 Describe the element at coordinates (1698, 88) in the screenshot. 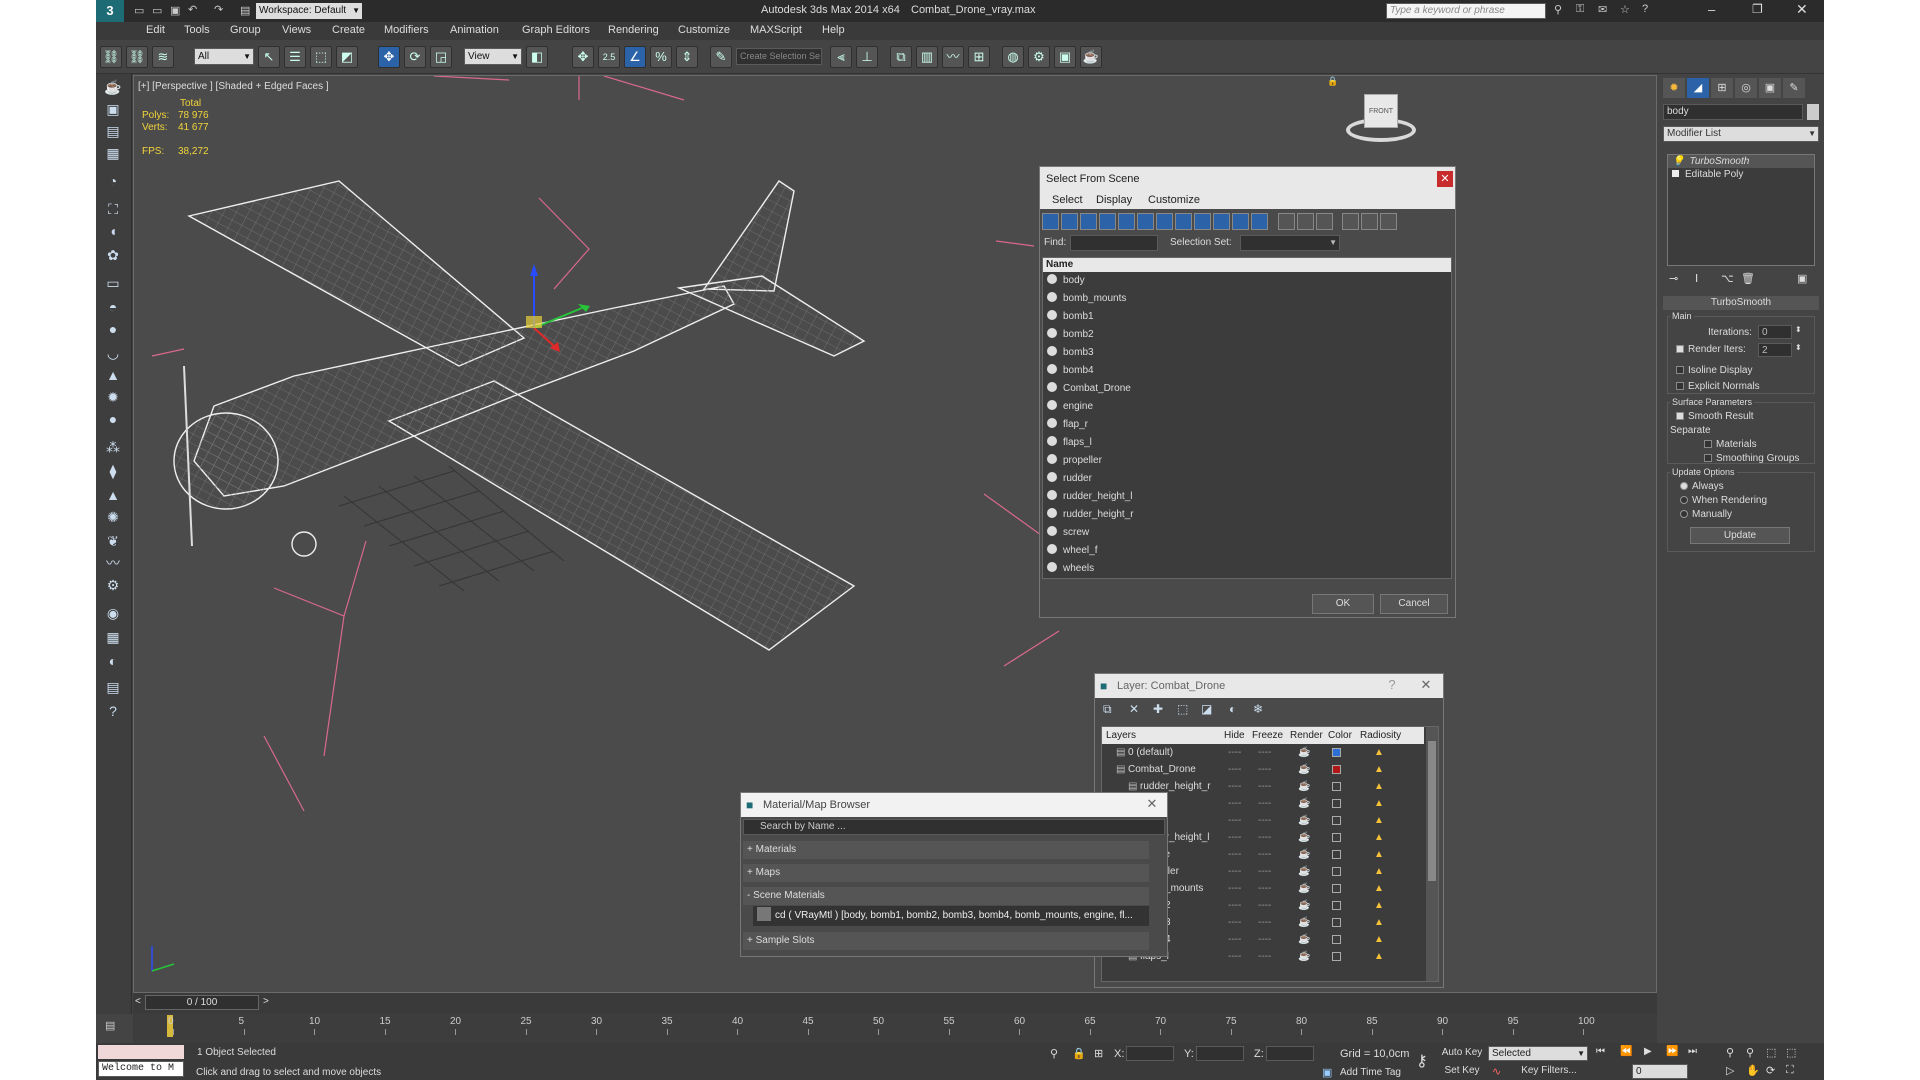

I see `modify-tab-icon: ◢` at that location.